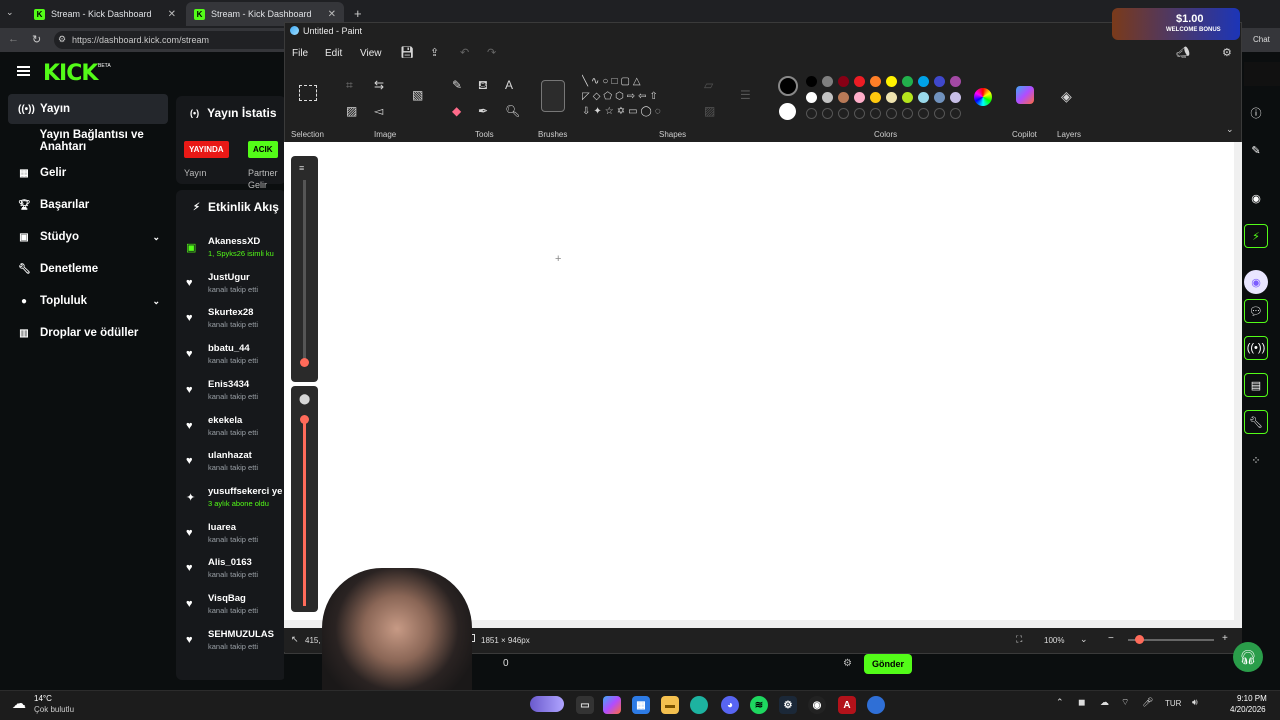  Describe the element at coordinates (1025, 95) in the screenshot. I see `copilot-icon` at that location.